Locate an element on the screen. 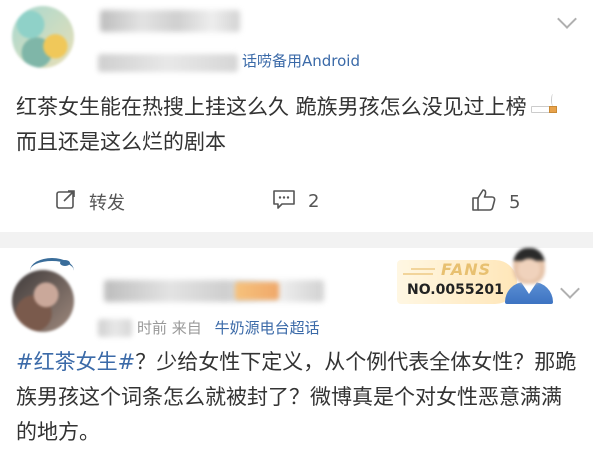 The width and height of the screenshot is (593, 469). fans-badge-avatar is located at coordinates (529, 276).